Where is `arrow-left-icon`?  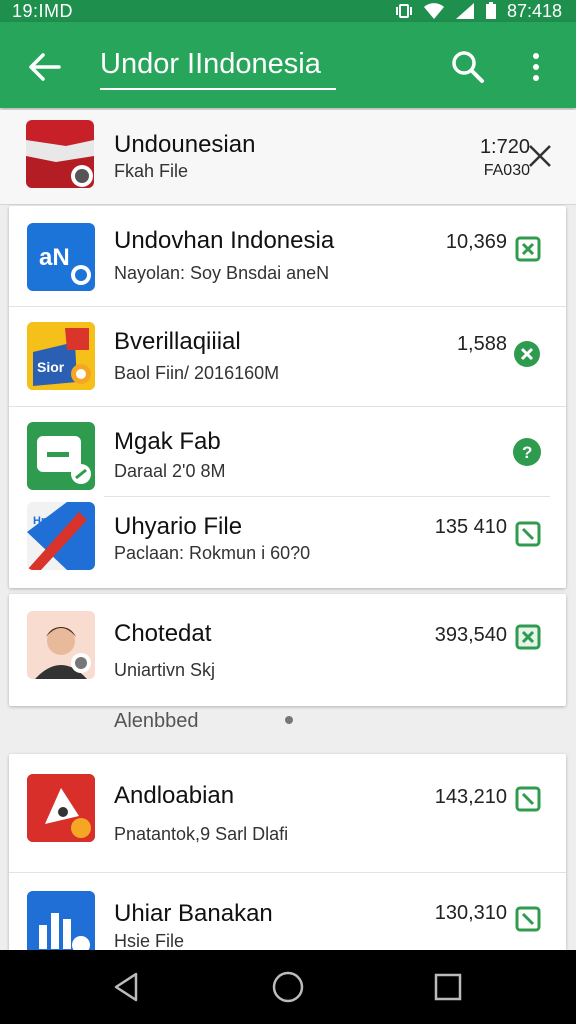
arrow-left-icon is located at coordinates (44, 67).